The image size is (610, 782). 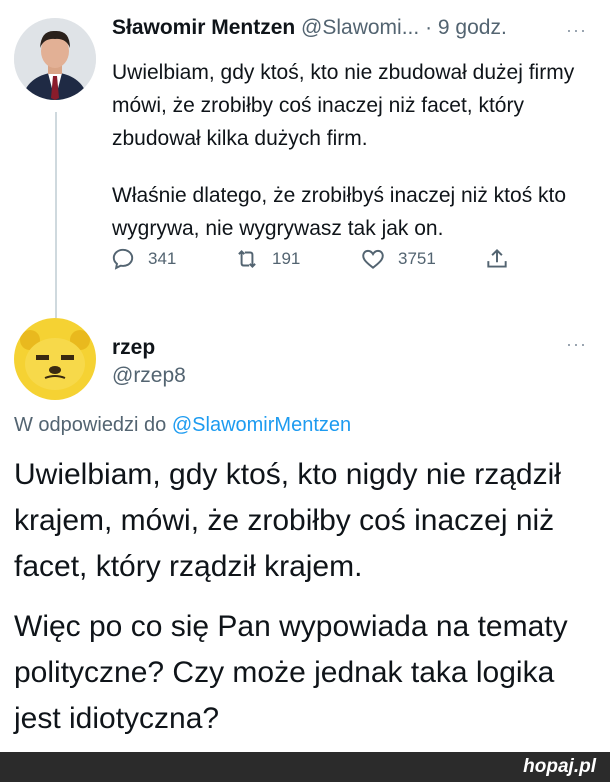 I want to click on author-name: rzep, so click(x=133, y=348).